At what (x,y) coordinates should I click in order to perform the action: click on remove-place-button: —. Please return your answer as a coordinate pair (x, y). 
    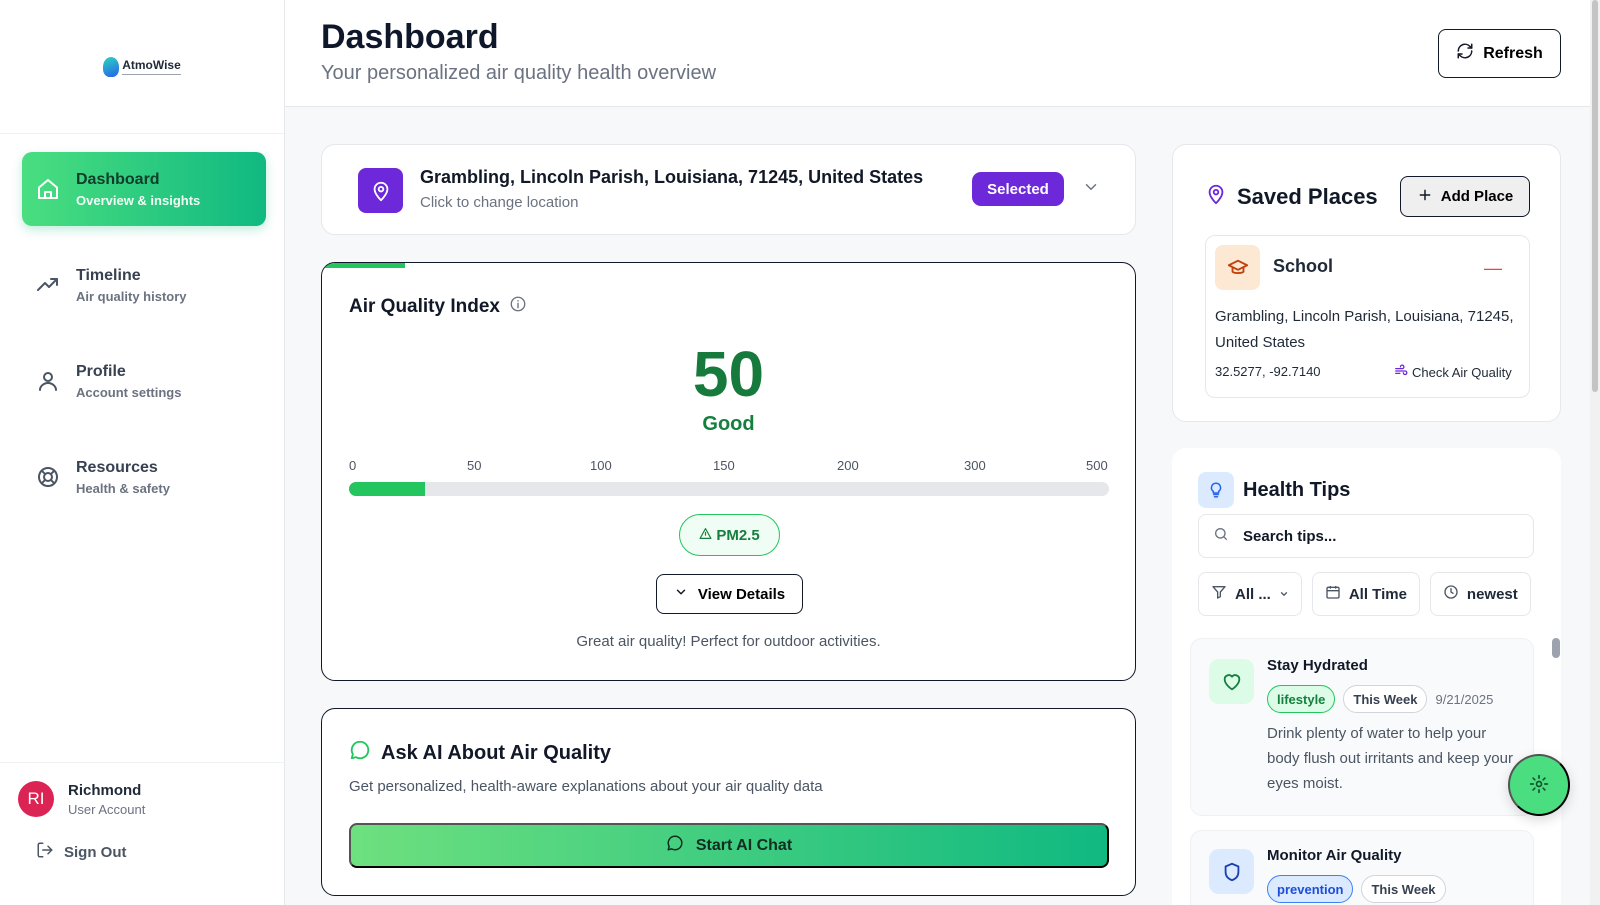
    Looking at the image, I should click on (1493, 268).